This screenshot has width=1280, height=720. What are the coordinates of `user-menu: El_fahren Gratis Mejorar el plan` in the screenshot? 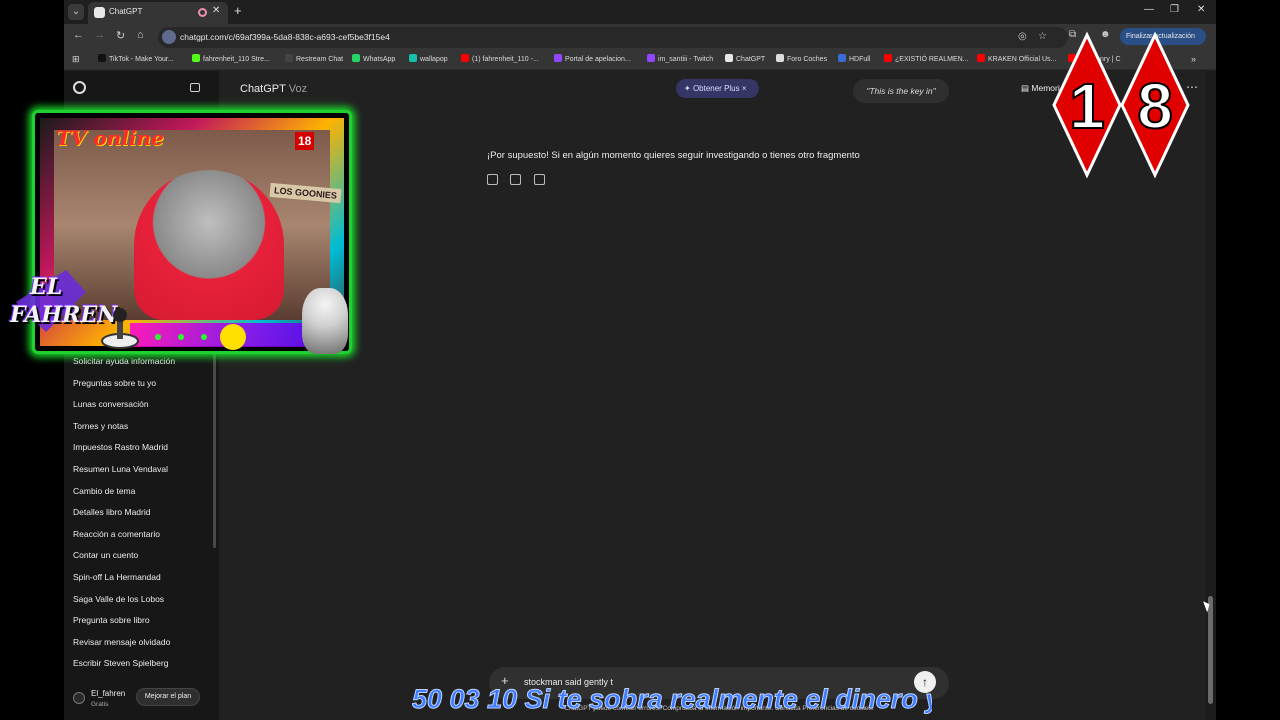 It's located at (141, 701).